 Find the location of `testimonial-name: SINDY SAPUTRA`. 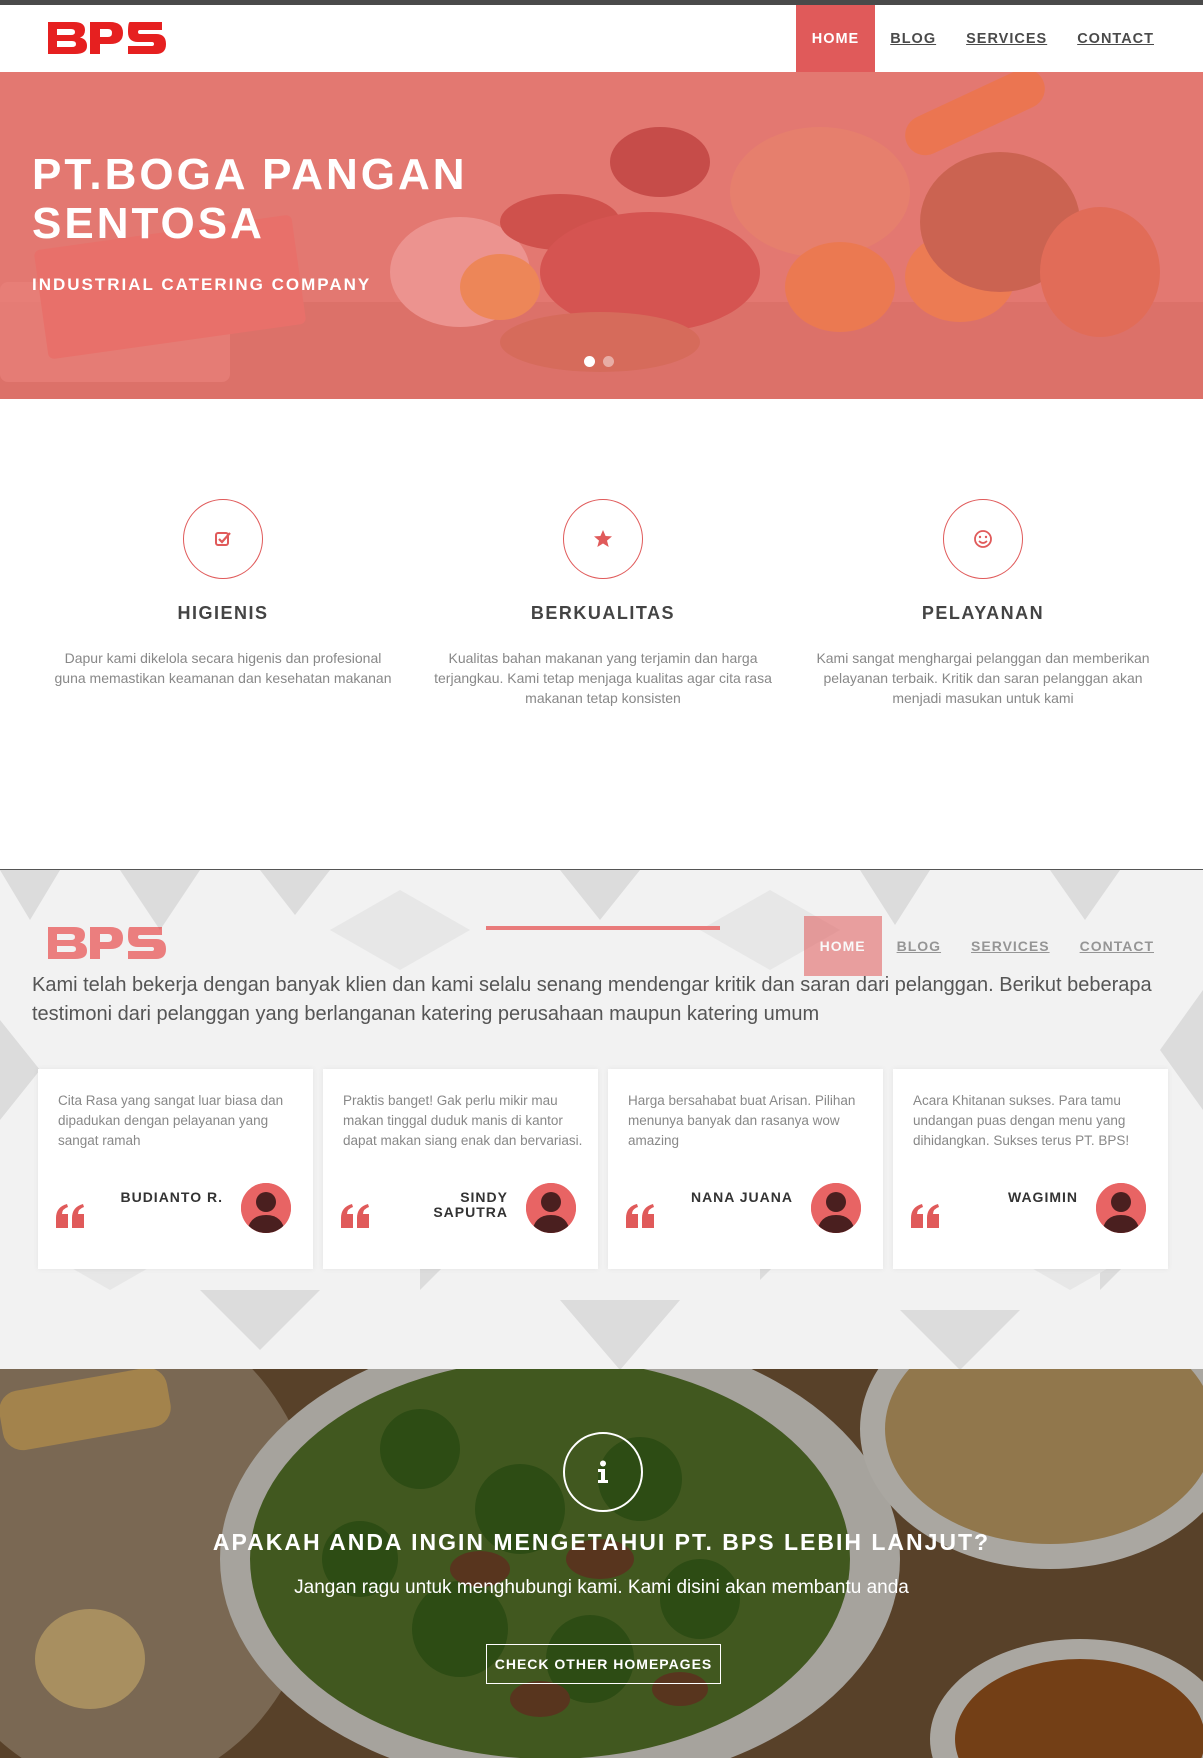

testimonial-name: SINDY SAPUTRA is located at coordinates (470, 1204).